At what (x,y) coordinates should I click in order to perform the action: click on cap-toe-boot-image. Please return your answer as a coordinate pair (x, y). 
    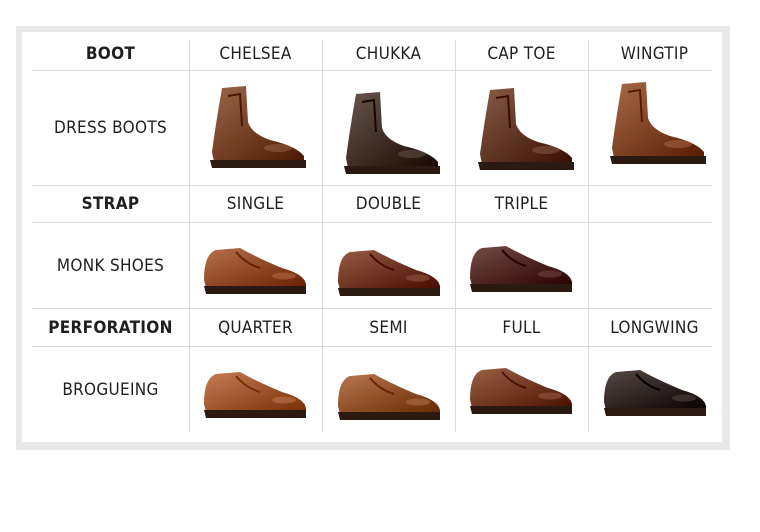
    Looking at the image, I should click on (523, 131).